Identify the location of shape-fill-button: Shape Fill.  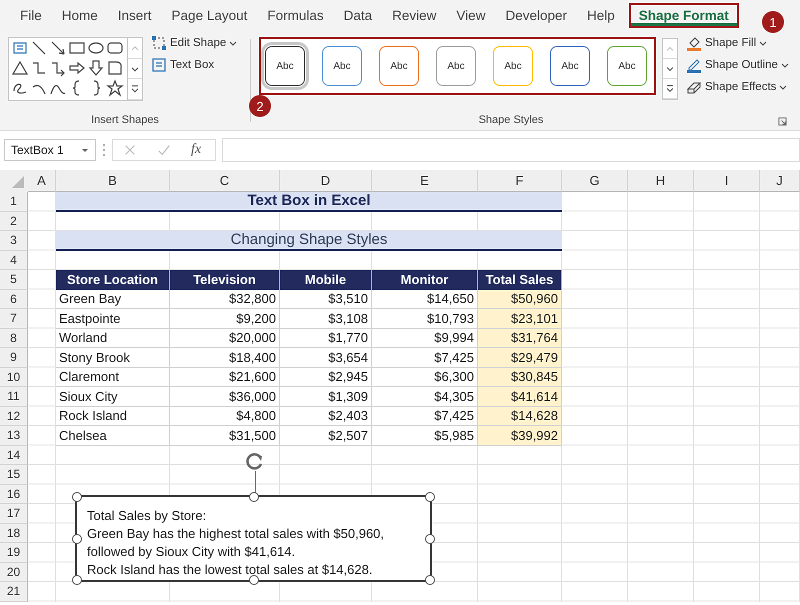
(737, 43).